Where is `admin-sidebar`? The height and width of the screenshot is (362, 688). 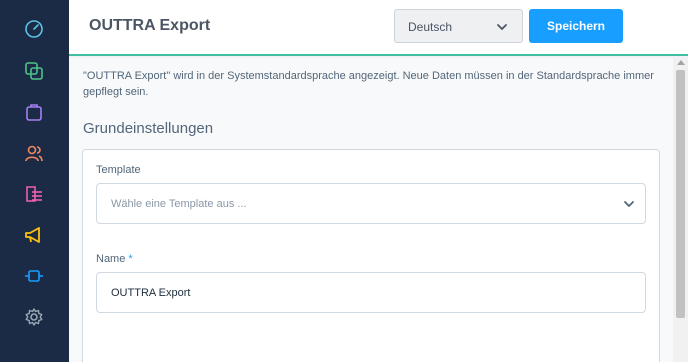
admin-sidebar is located at coordinates (34, 181).